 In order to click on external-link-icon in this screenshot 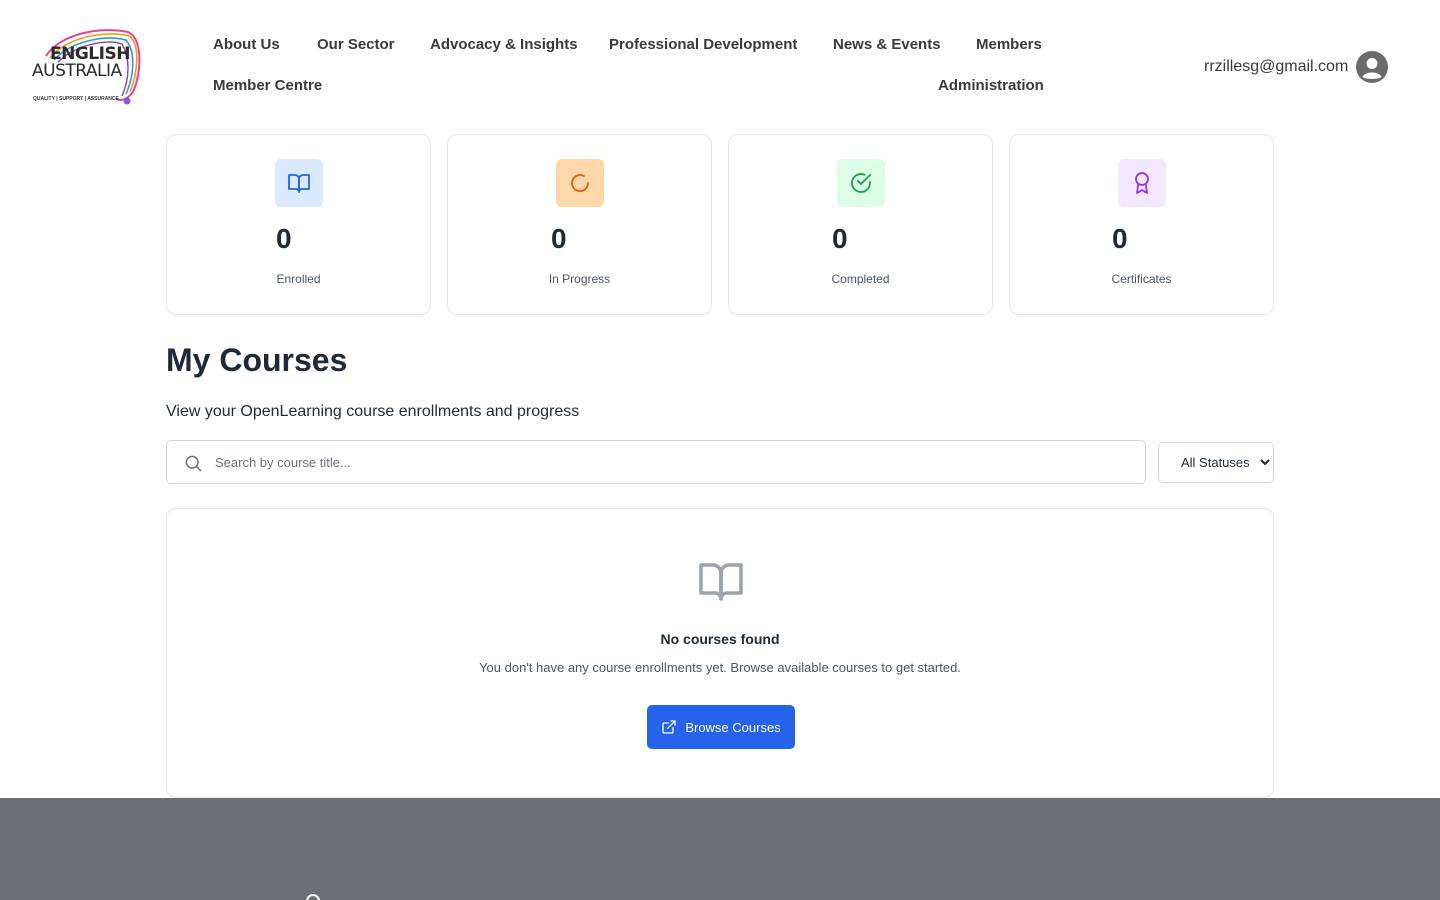, I will do `click(669, 727)`.